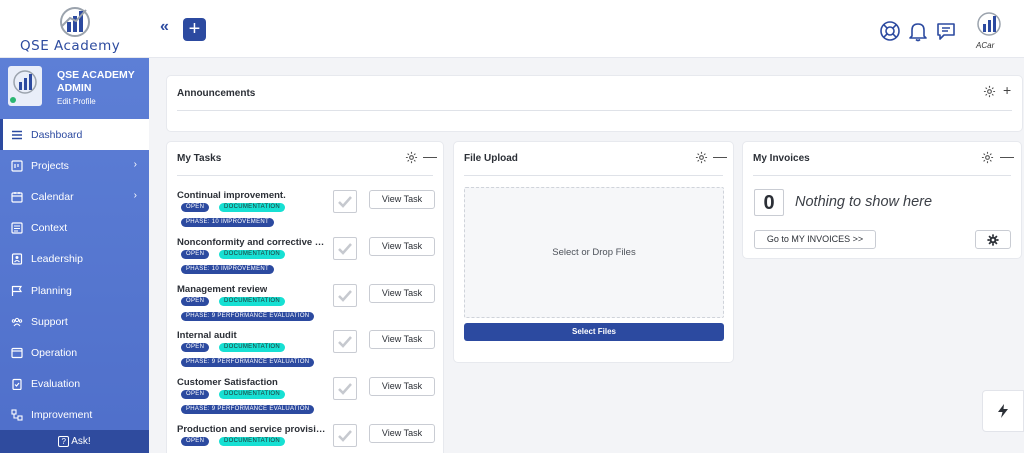 The width and height of the screenshot is (1024, 453). I want to click on sidebar-item-dashboard: Dashboard, so click(74, 135).